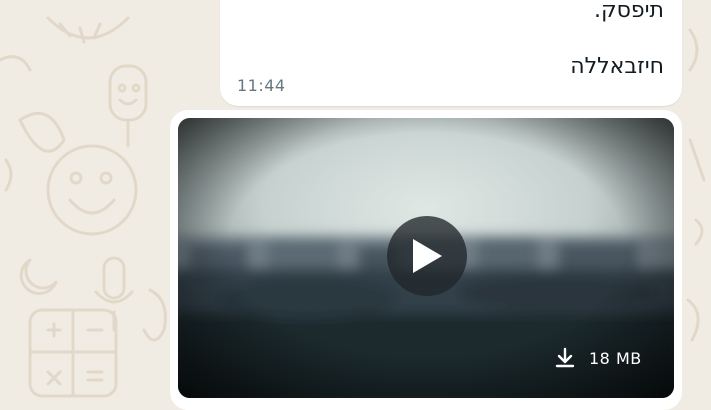 The image size is (711, 410). I want to click on play-button, so click(427, 256).